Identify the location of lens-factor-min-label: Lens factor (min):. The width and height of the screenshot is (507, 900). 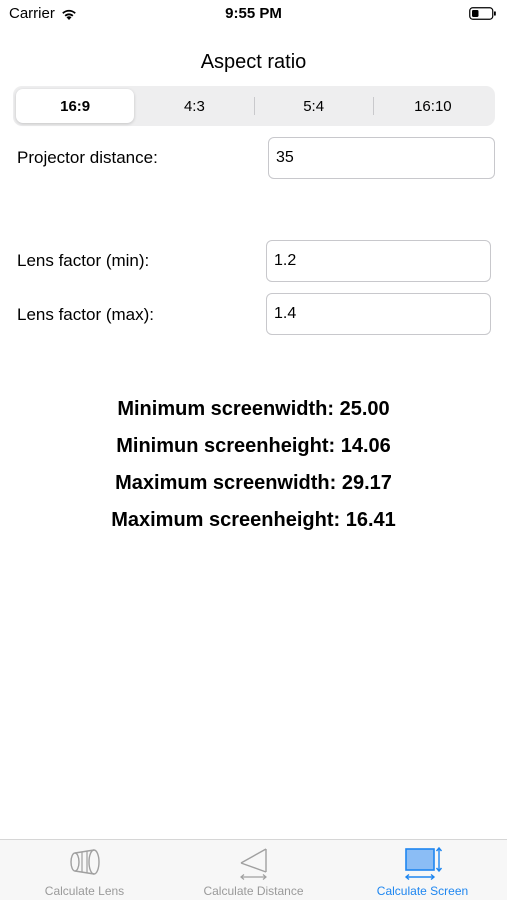
(83, 260).